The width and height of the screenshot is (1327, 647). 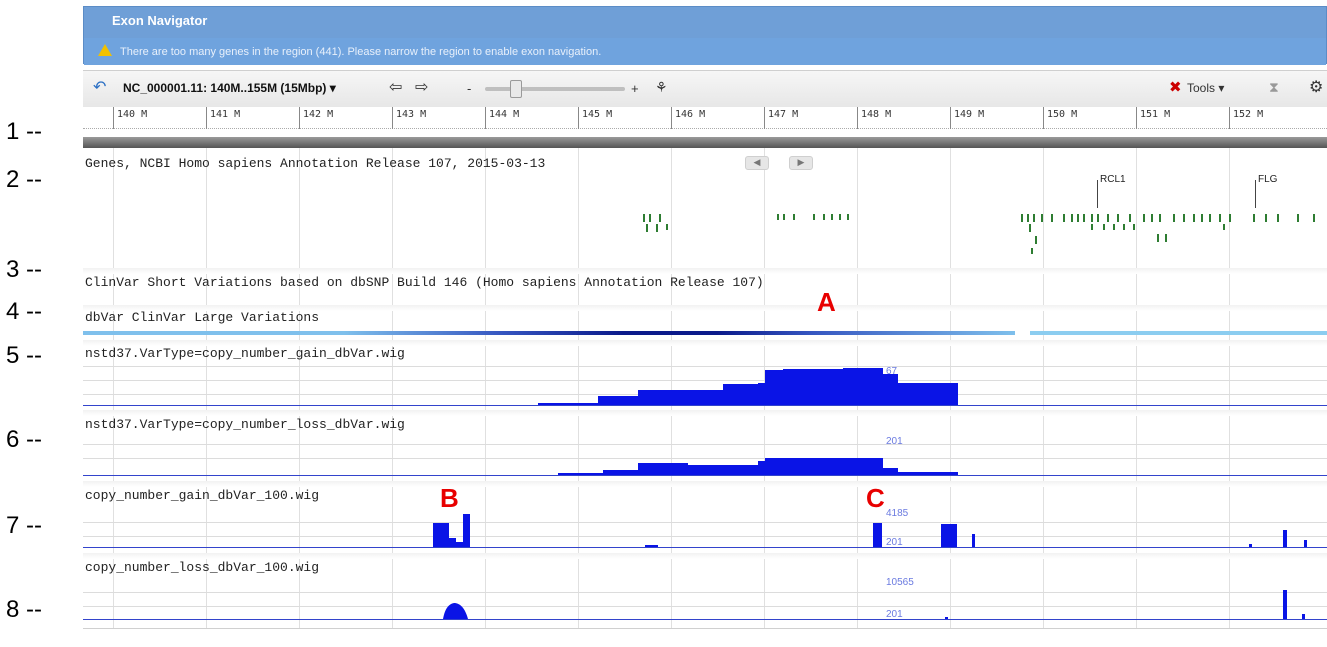 What do you see at coordinates (705, 529) in the screenshot?
I see `gain-100-signal` at bounding box center [705, 529].